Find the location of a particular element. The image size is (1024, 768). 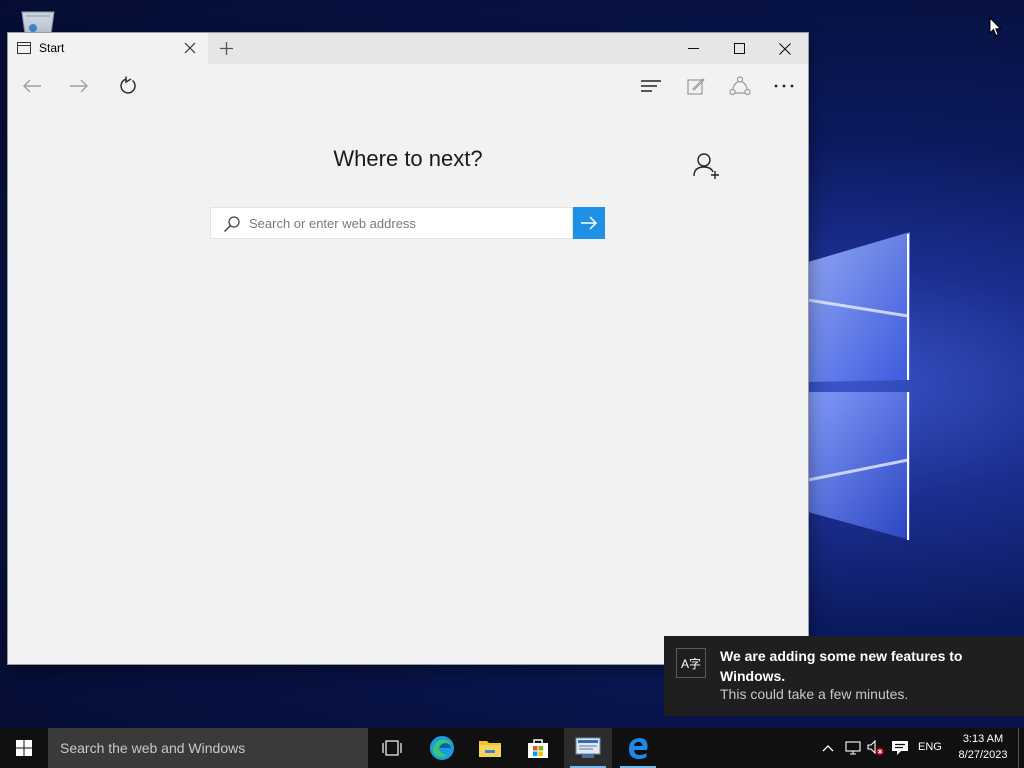

store-app is located at coordinates (538, 748).